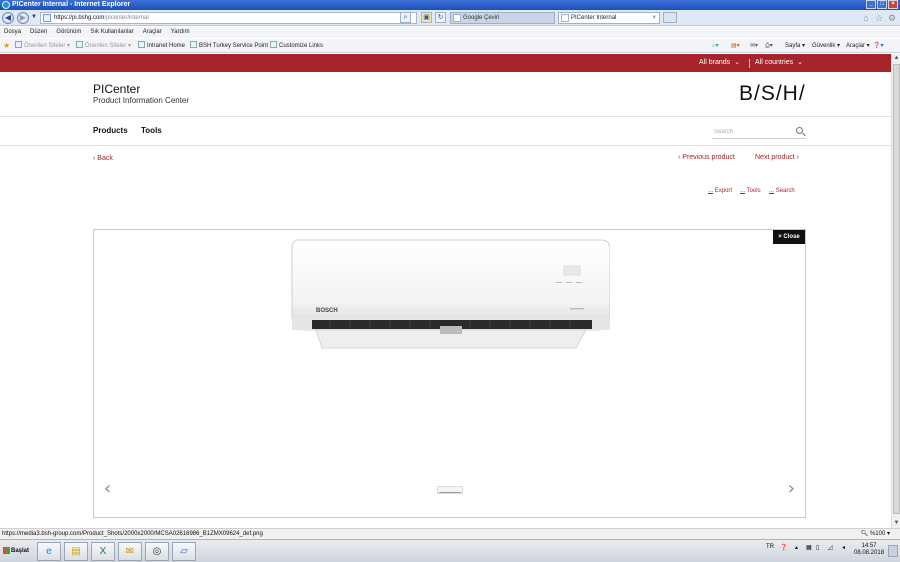 The width and height of the screenshot is (900, 562). Describe the element at coordinates (12, 32) in the screenshot. I see `menu-file: Dosya` at that location.